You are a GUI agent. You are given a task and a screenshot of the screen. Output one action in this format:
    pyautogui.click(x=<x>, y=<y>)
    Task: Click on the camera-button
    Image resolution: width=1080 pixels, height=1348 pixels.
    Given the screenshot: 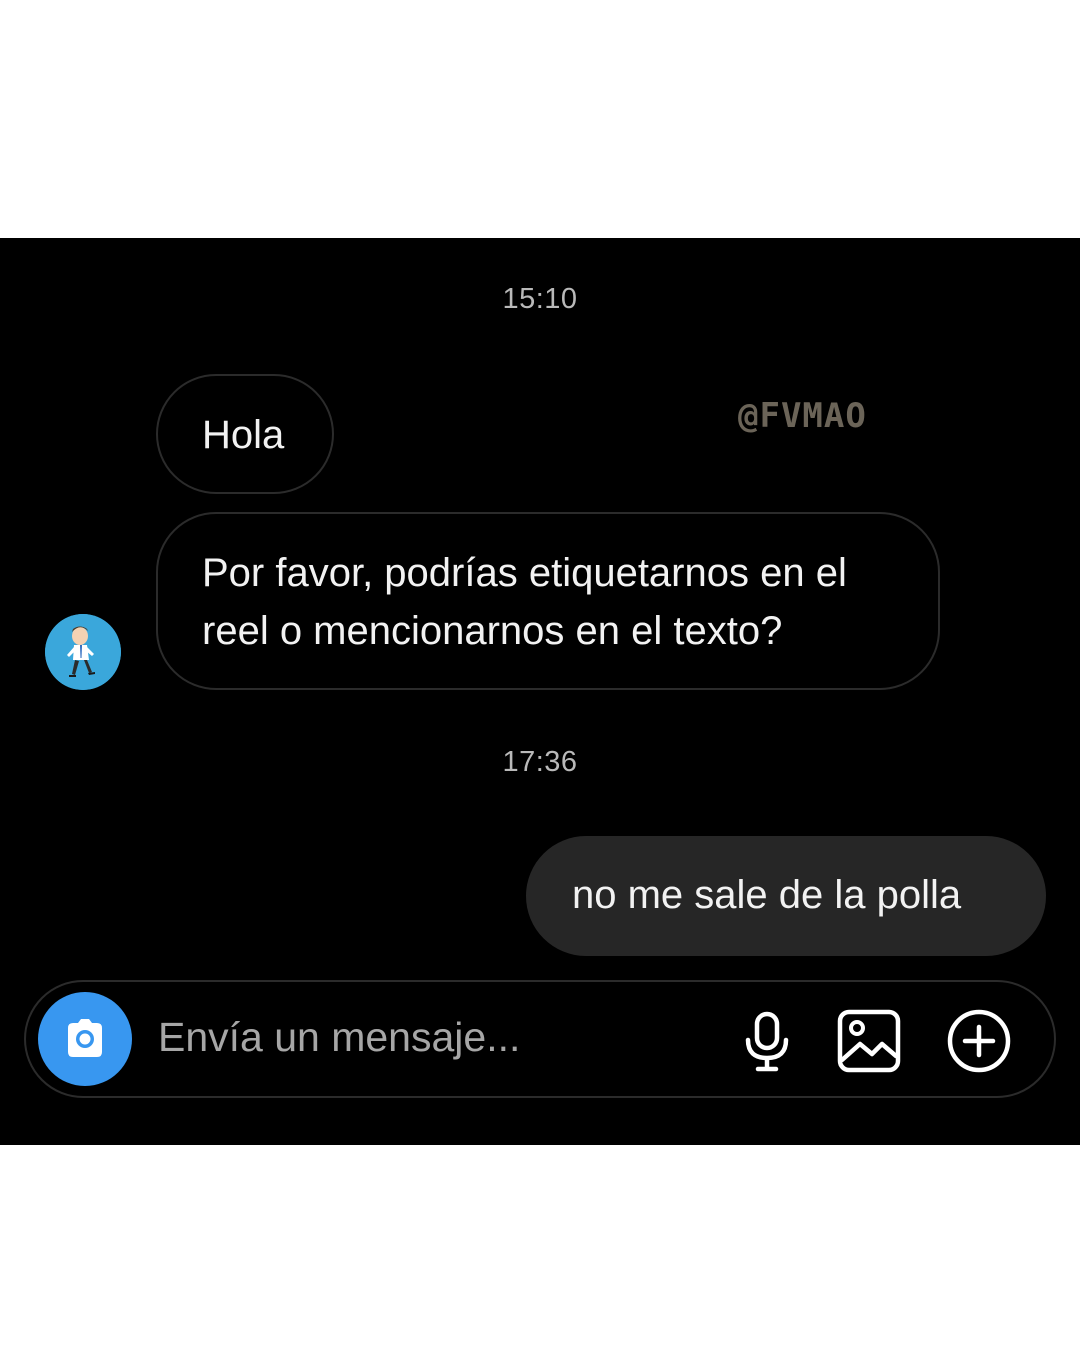 What is the action you would take?
    pyautogui.click(x=85, y=1039)
    